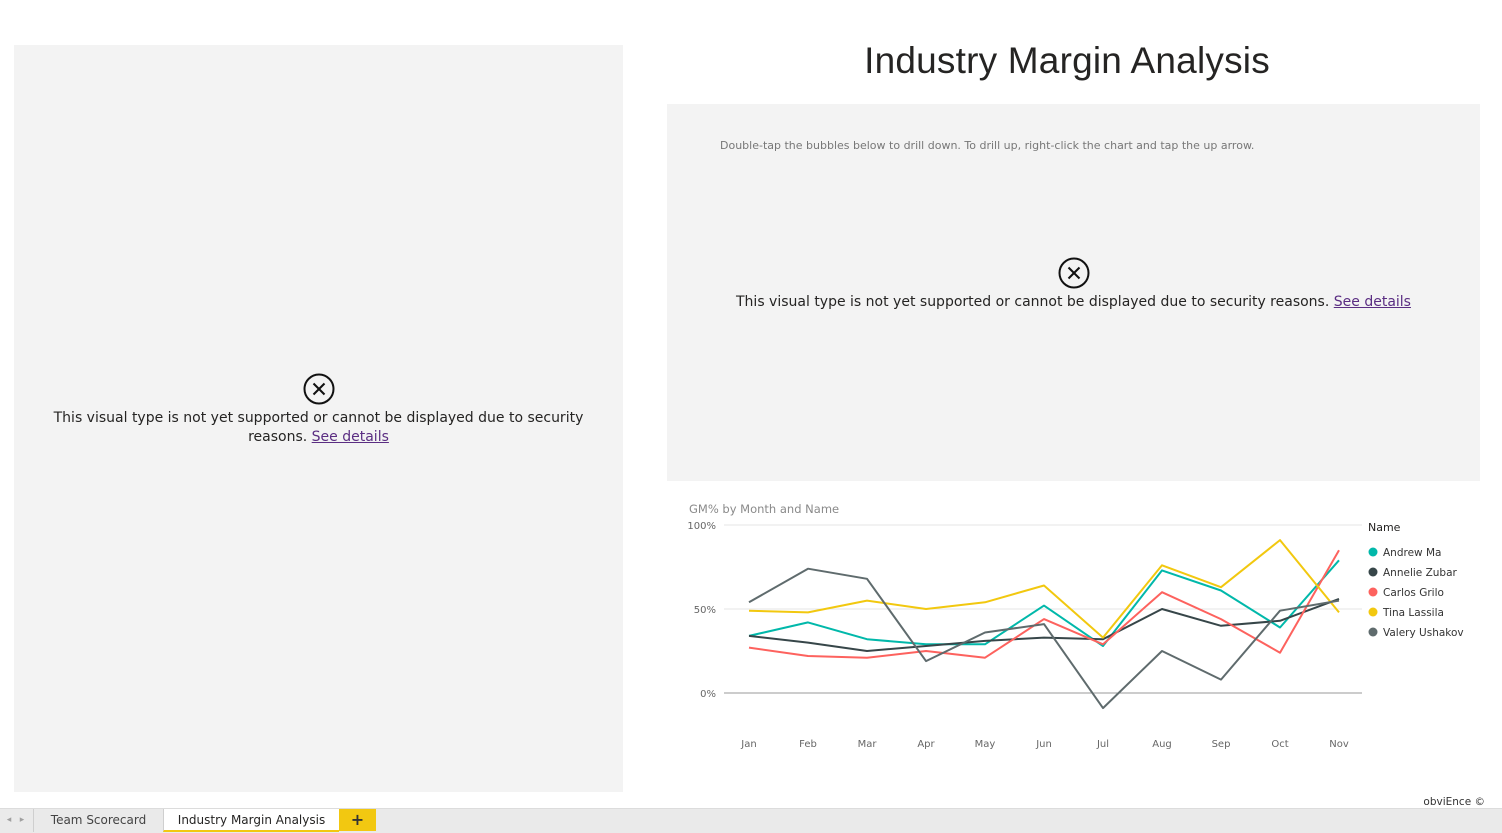  What do you see at coordinates (357, 820) in the screenshot?
I see `add-page-button: +` at bounding box center [357, 820].